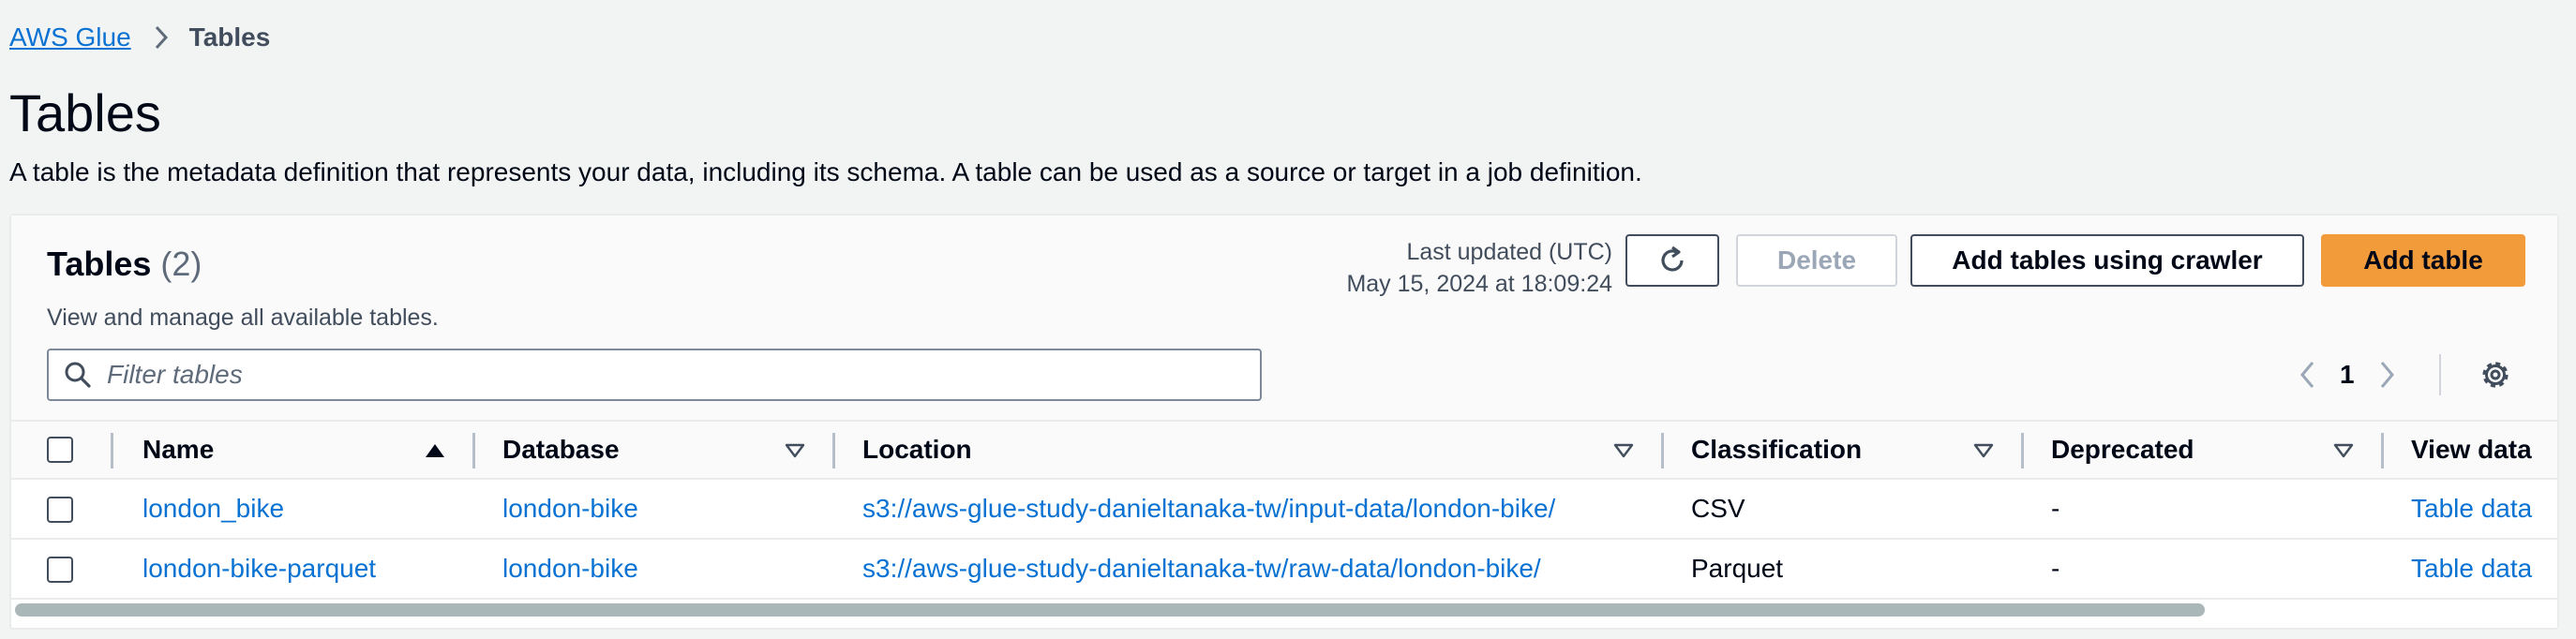 This screenshot has width=2576, height=639. What do you see at coordinates (670, 375) in the screenshot?
I see `filter-tables-input` at bounding box center [670, 375].